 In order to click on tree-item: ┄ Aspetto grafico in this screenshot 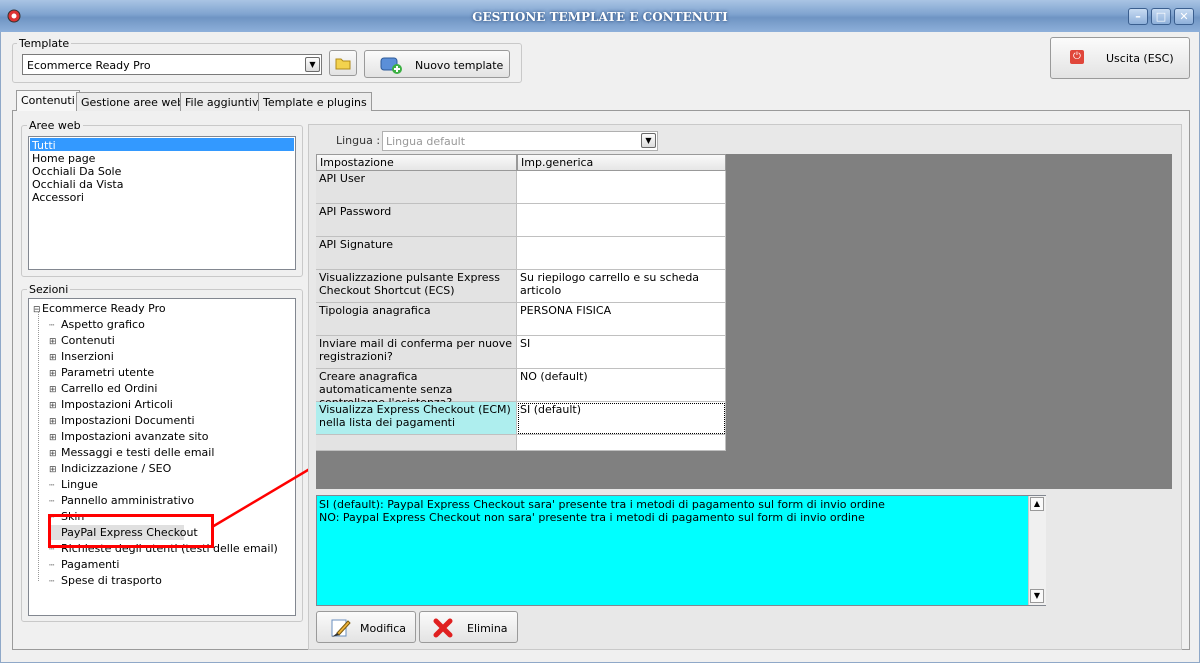, I will do `click(97, 324)`.